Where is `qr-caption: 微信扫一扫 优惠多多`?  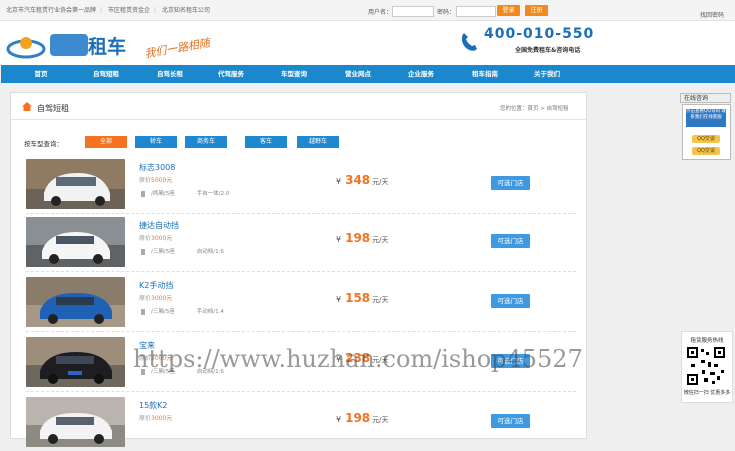
qr-caption: 微信扫一扫 优惠多多 is located at coordinates (707, 393).